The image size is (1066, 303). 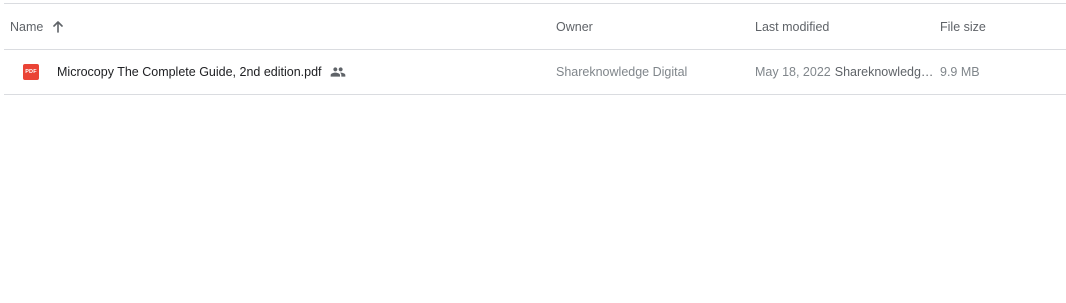 I want to click on owner-name: Shareknowledge Digital, so click(x=622, y=72).